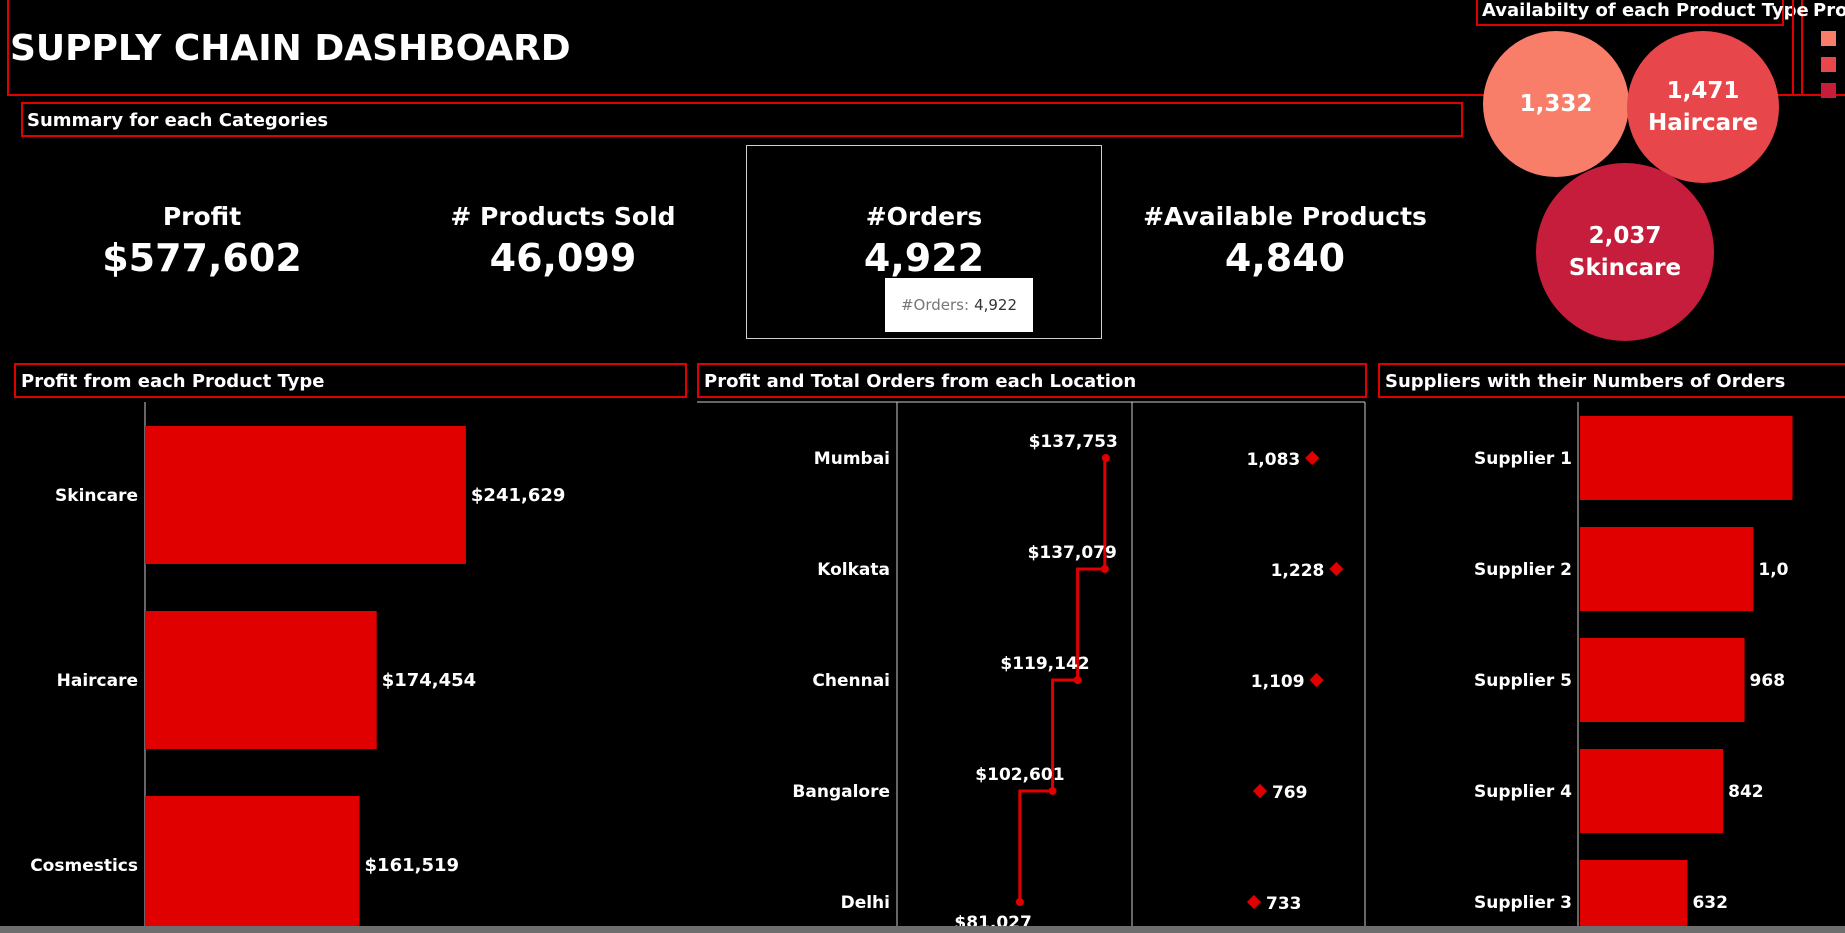 The height and width of the screenshot is (933, 1845). Describe the element at coordinates (841, 792) in the screenshot. I see `location-label: Bangalore` at that location.